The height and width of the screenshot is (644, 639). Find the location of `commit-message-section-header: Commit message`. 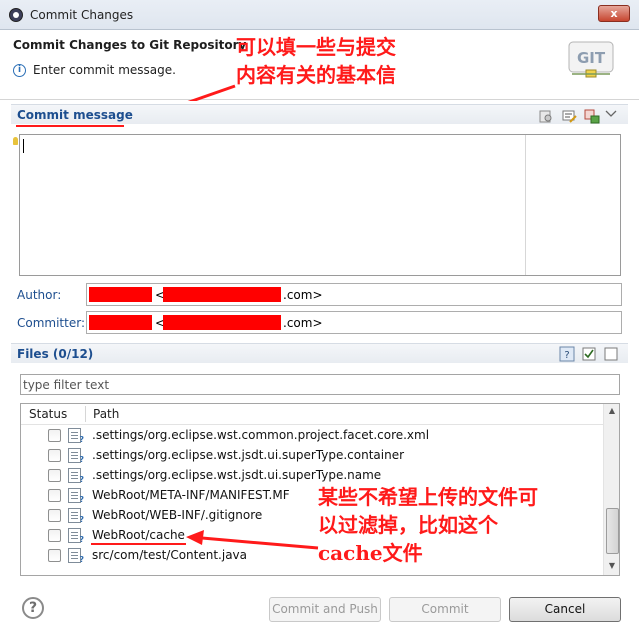

commit-message-section-header: Commit message is located at coordinates (319, 114).